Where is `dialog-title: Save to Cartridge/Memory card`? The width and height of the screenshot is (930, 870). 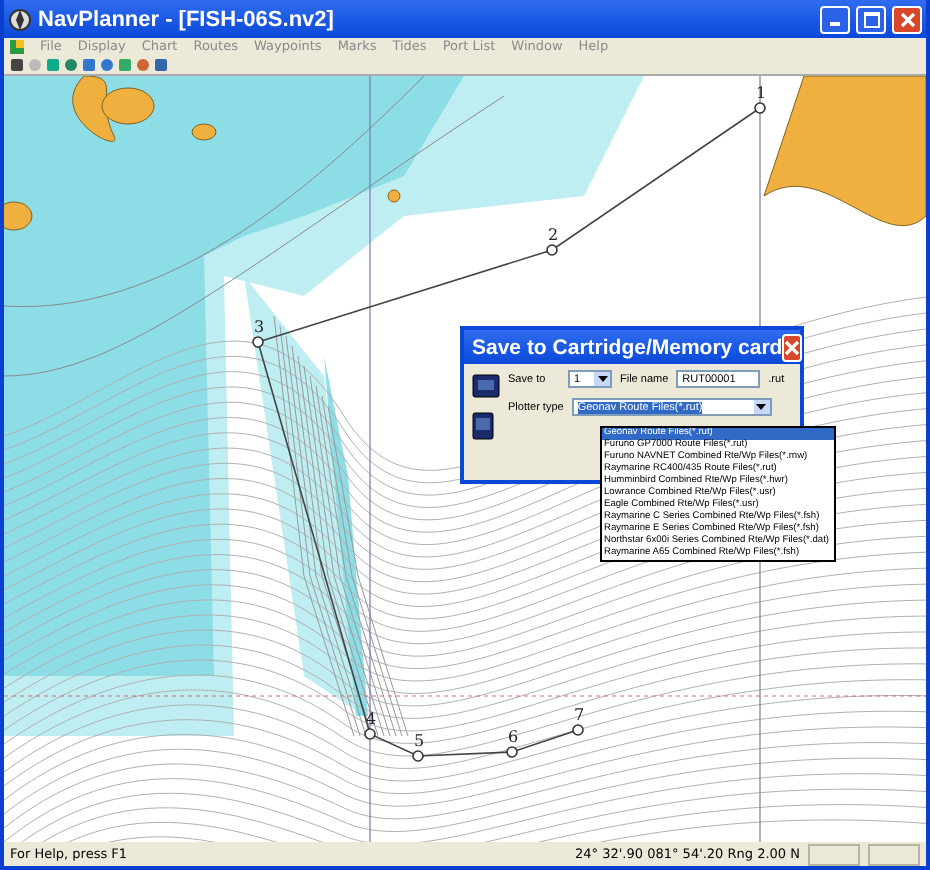 dialog-title: Save to Cartridge/Memory card is located at coordinates (627, 347).